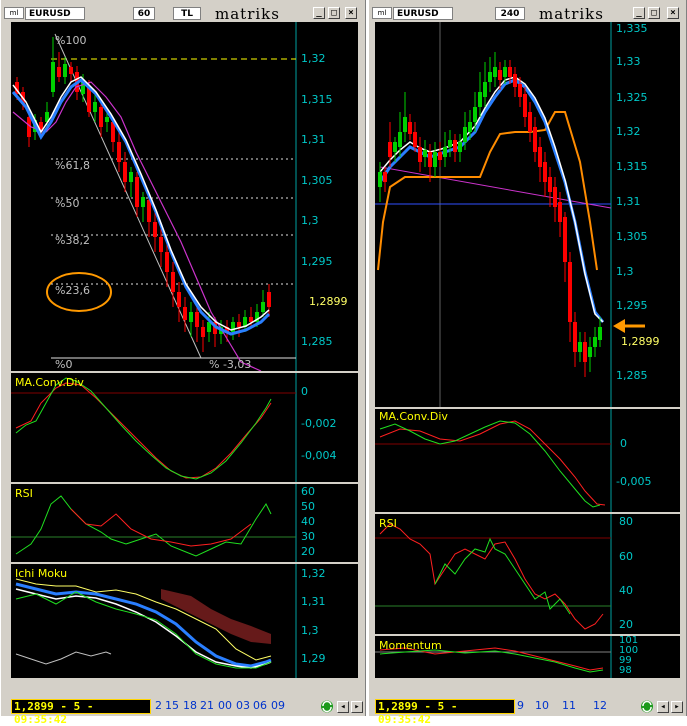  What do you see at coordinates (628, 61) in the screenshot?
I see `price-tick: 1,33` at bounding box center [628, 61].